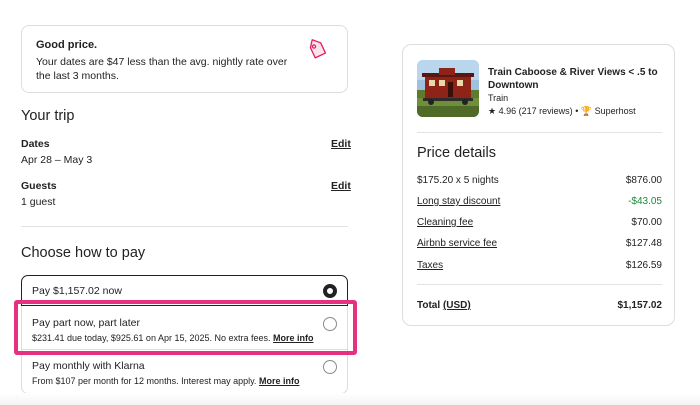 This screenshot has width=700, height=405. I want to click on section-divider, so click(184, 226).